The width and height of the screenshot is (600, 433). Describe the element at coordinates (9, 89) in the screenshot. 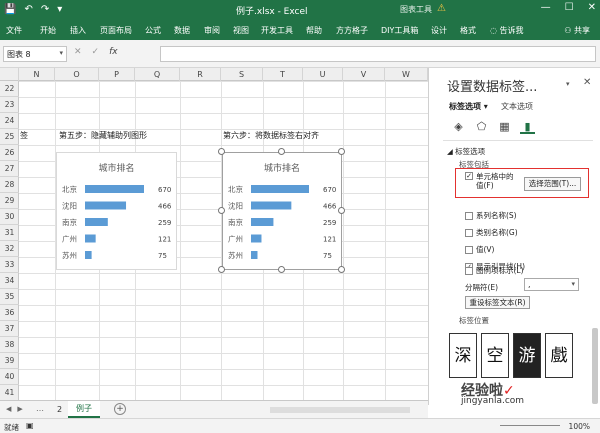

I see `row-header: 22` at that location.